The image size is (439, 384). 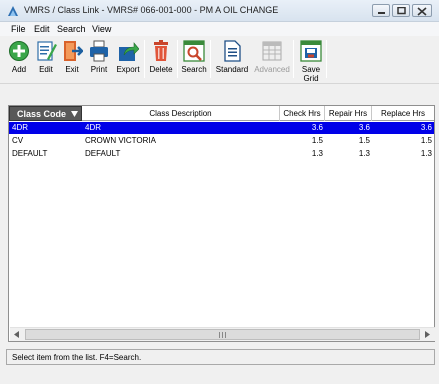 What do you see at coordinates (364, 127) in the screenshot?
I see `cell-repair-hrs: 3.6` at bounding box center [364, 127].